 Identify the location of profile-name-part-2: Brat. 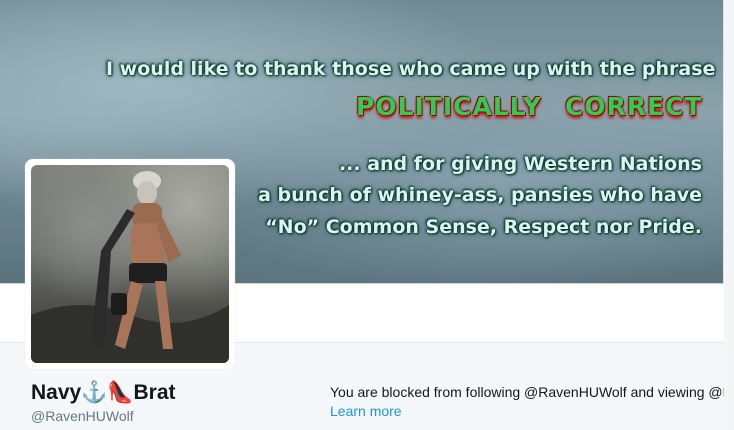
(154, 392).